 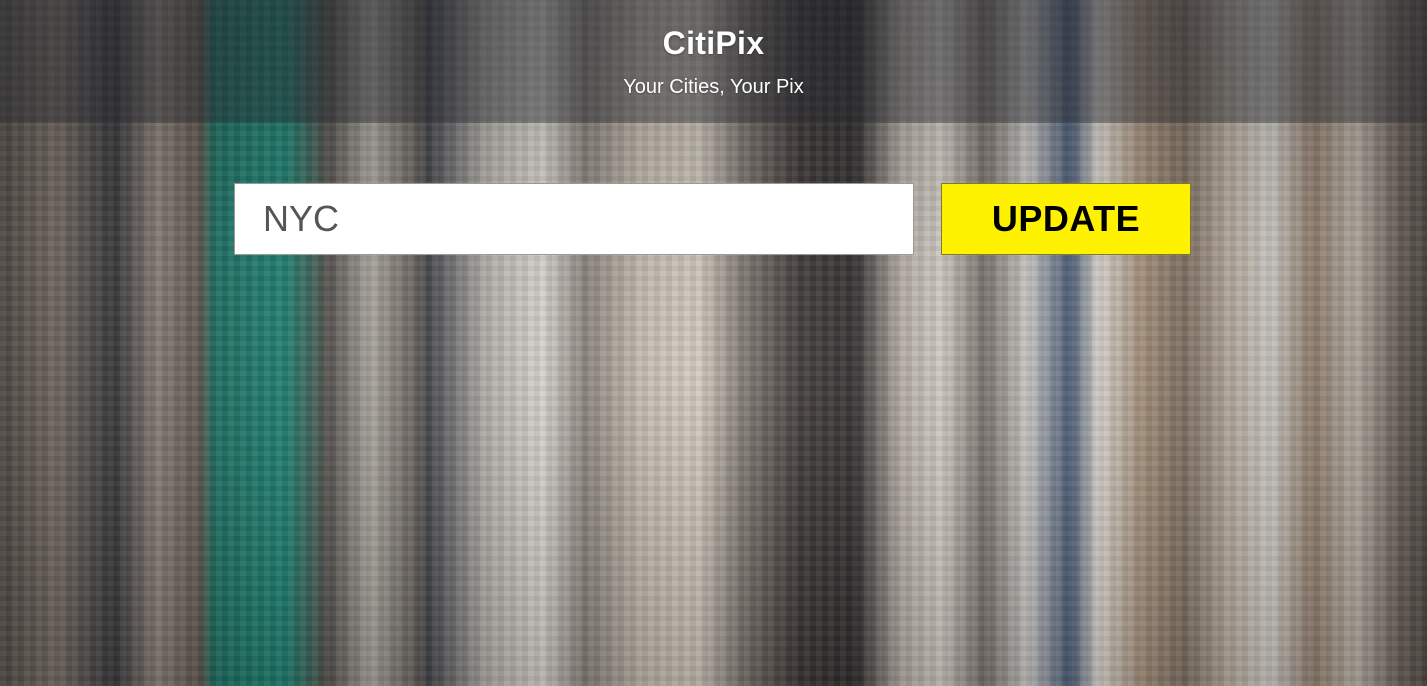 I want to click on city-input, so click(x=574, y=219).